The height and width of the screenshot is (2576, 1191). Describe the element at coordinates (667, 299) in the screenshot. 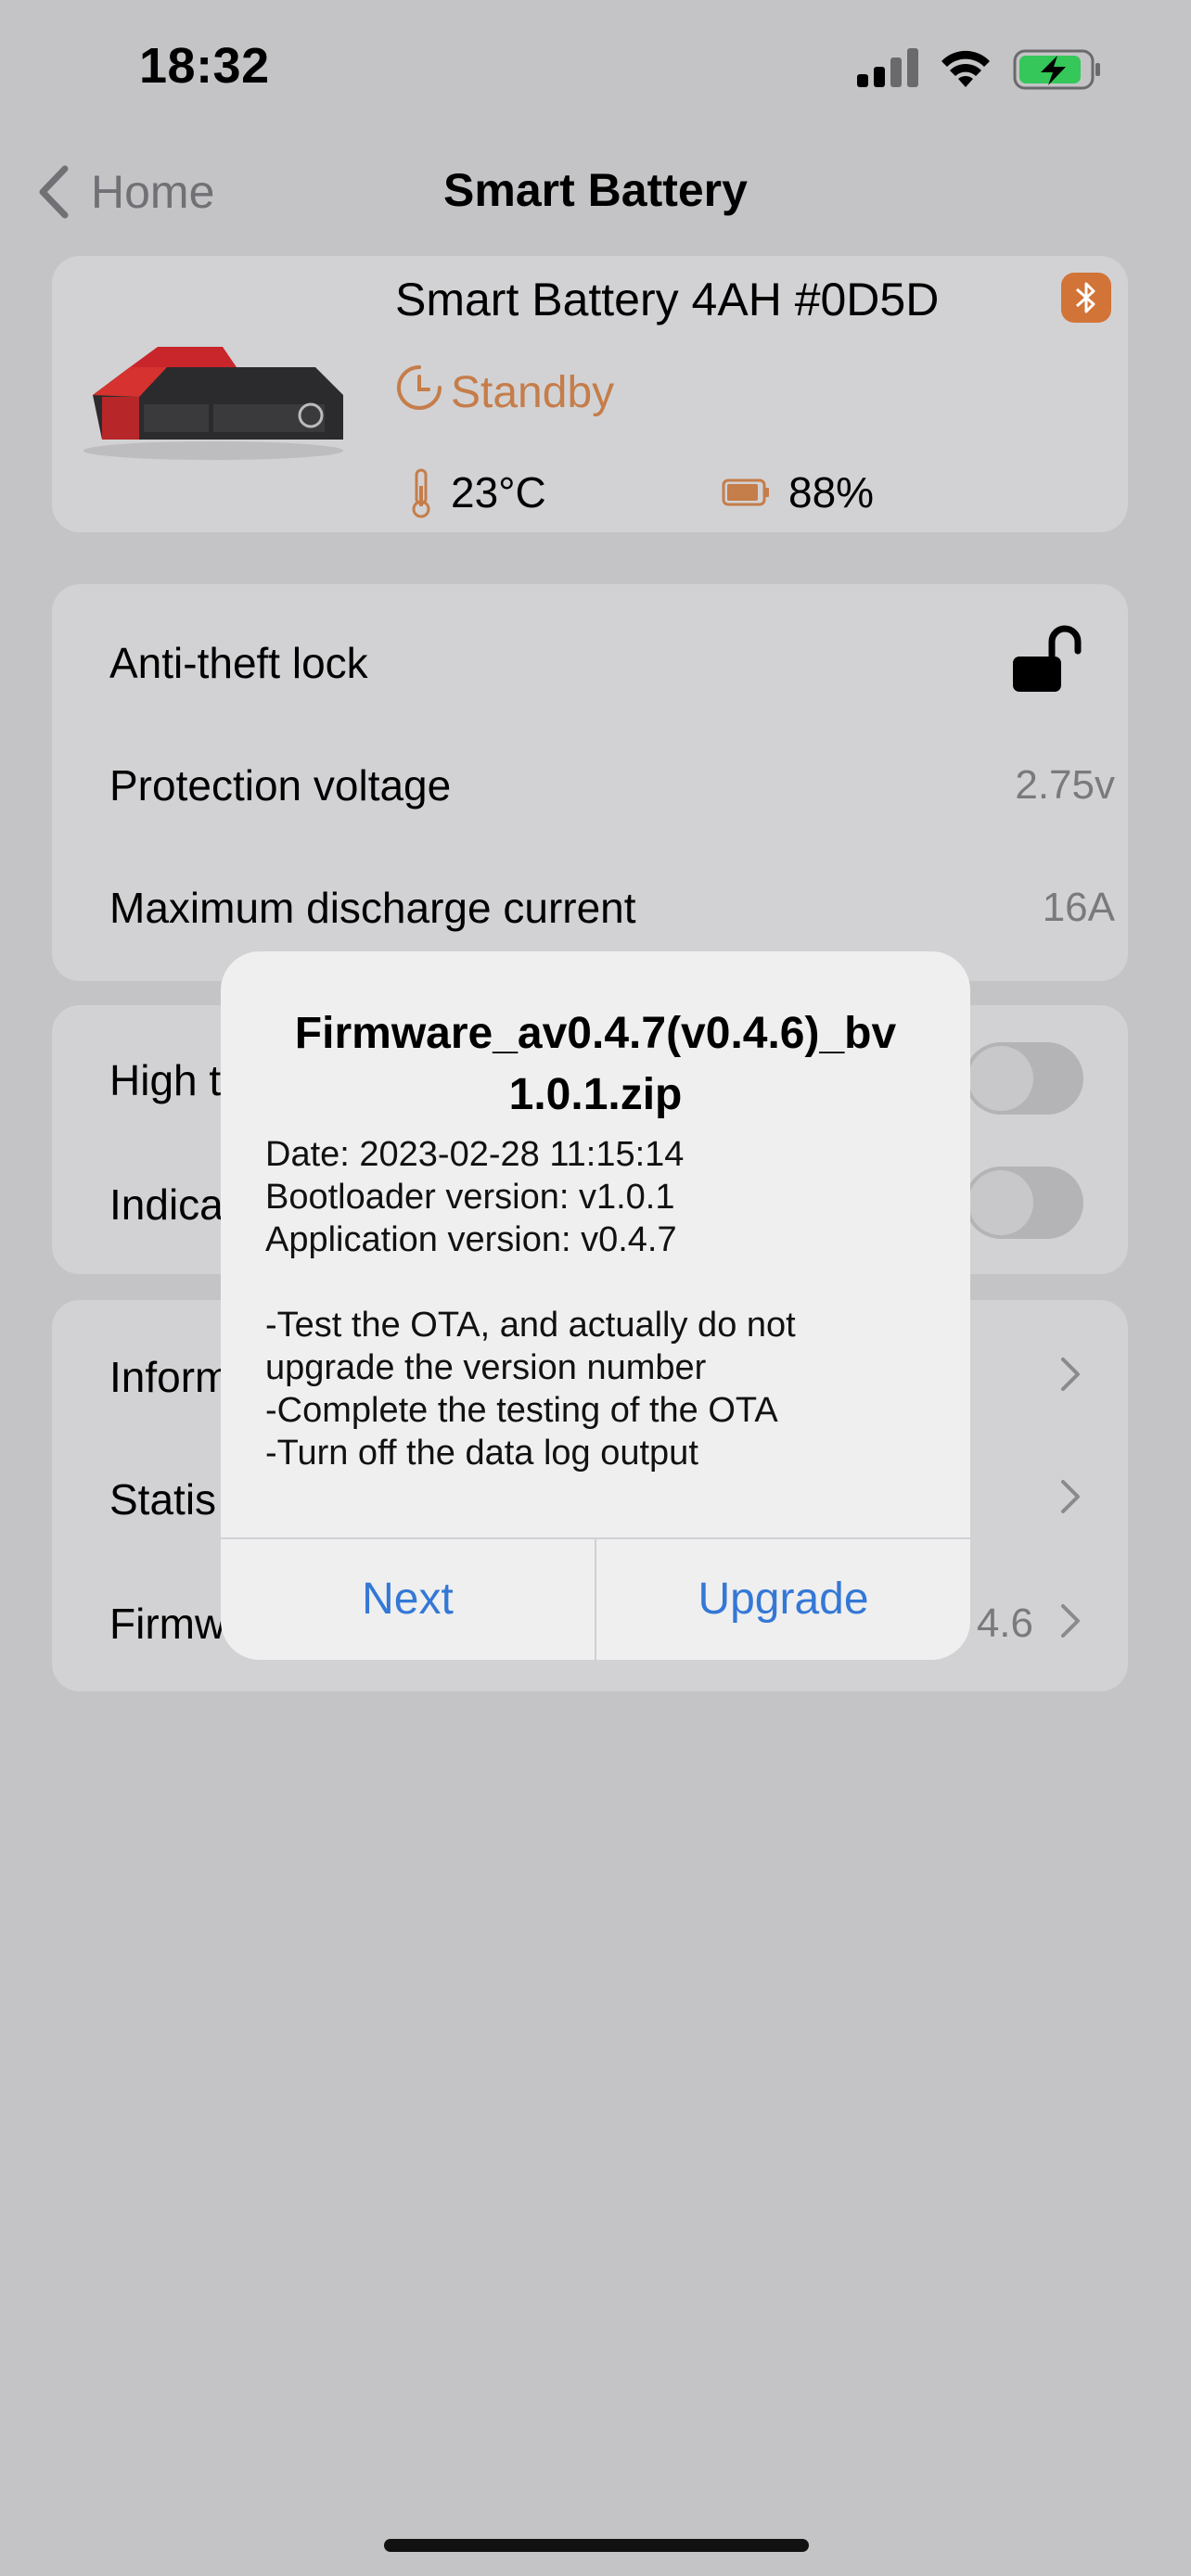

I see `device-name: Smart Battery 4AH #0D5D` at that location.